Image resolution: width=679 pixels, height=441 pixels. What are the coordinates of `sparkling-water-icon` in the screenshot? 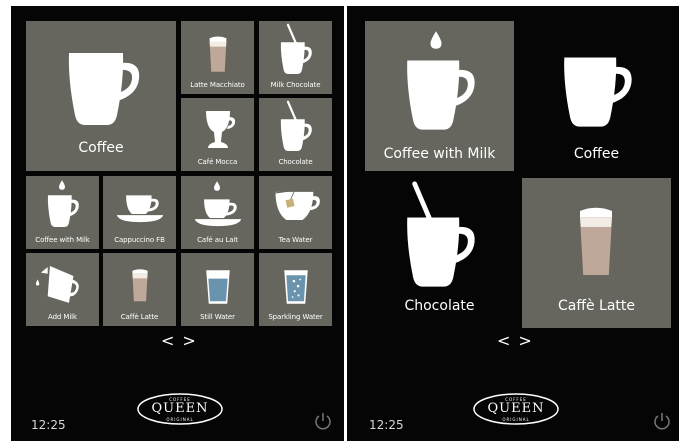 It's located at (296, 287).